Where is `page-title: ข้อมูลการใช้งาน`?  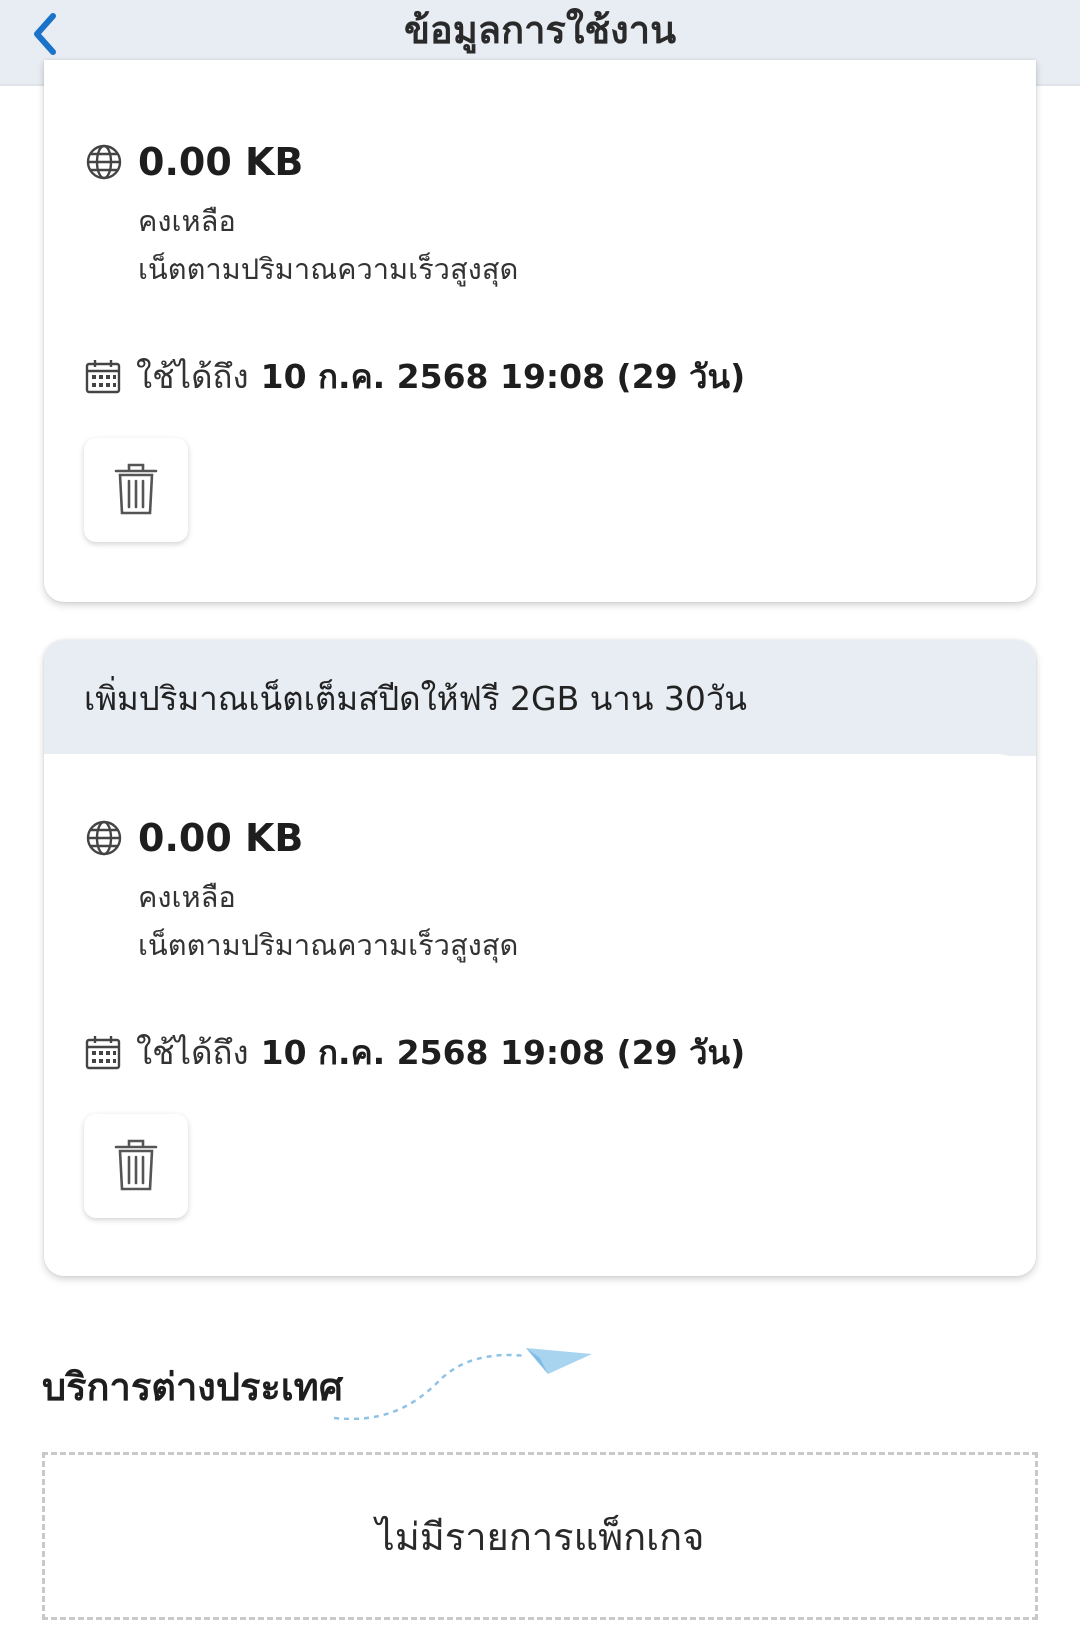
page-title: ข้อมูลการใช้งาน is located at coordinates (540, 29).